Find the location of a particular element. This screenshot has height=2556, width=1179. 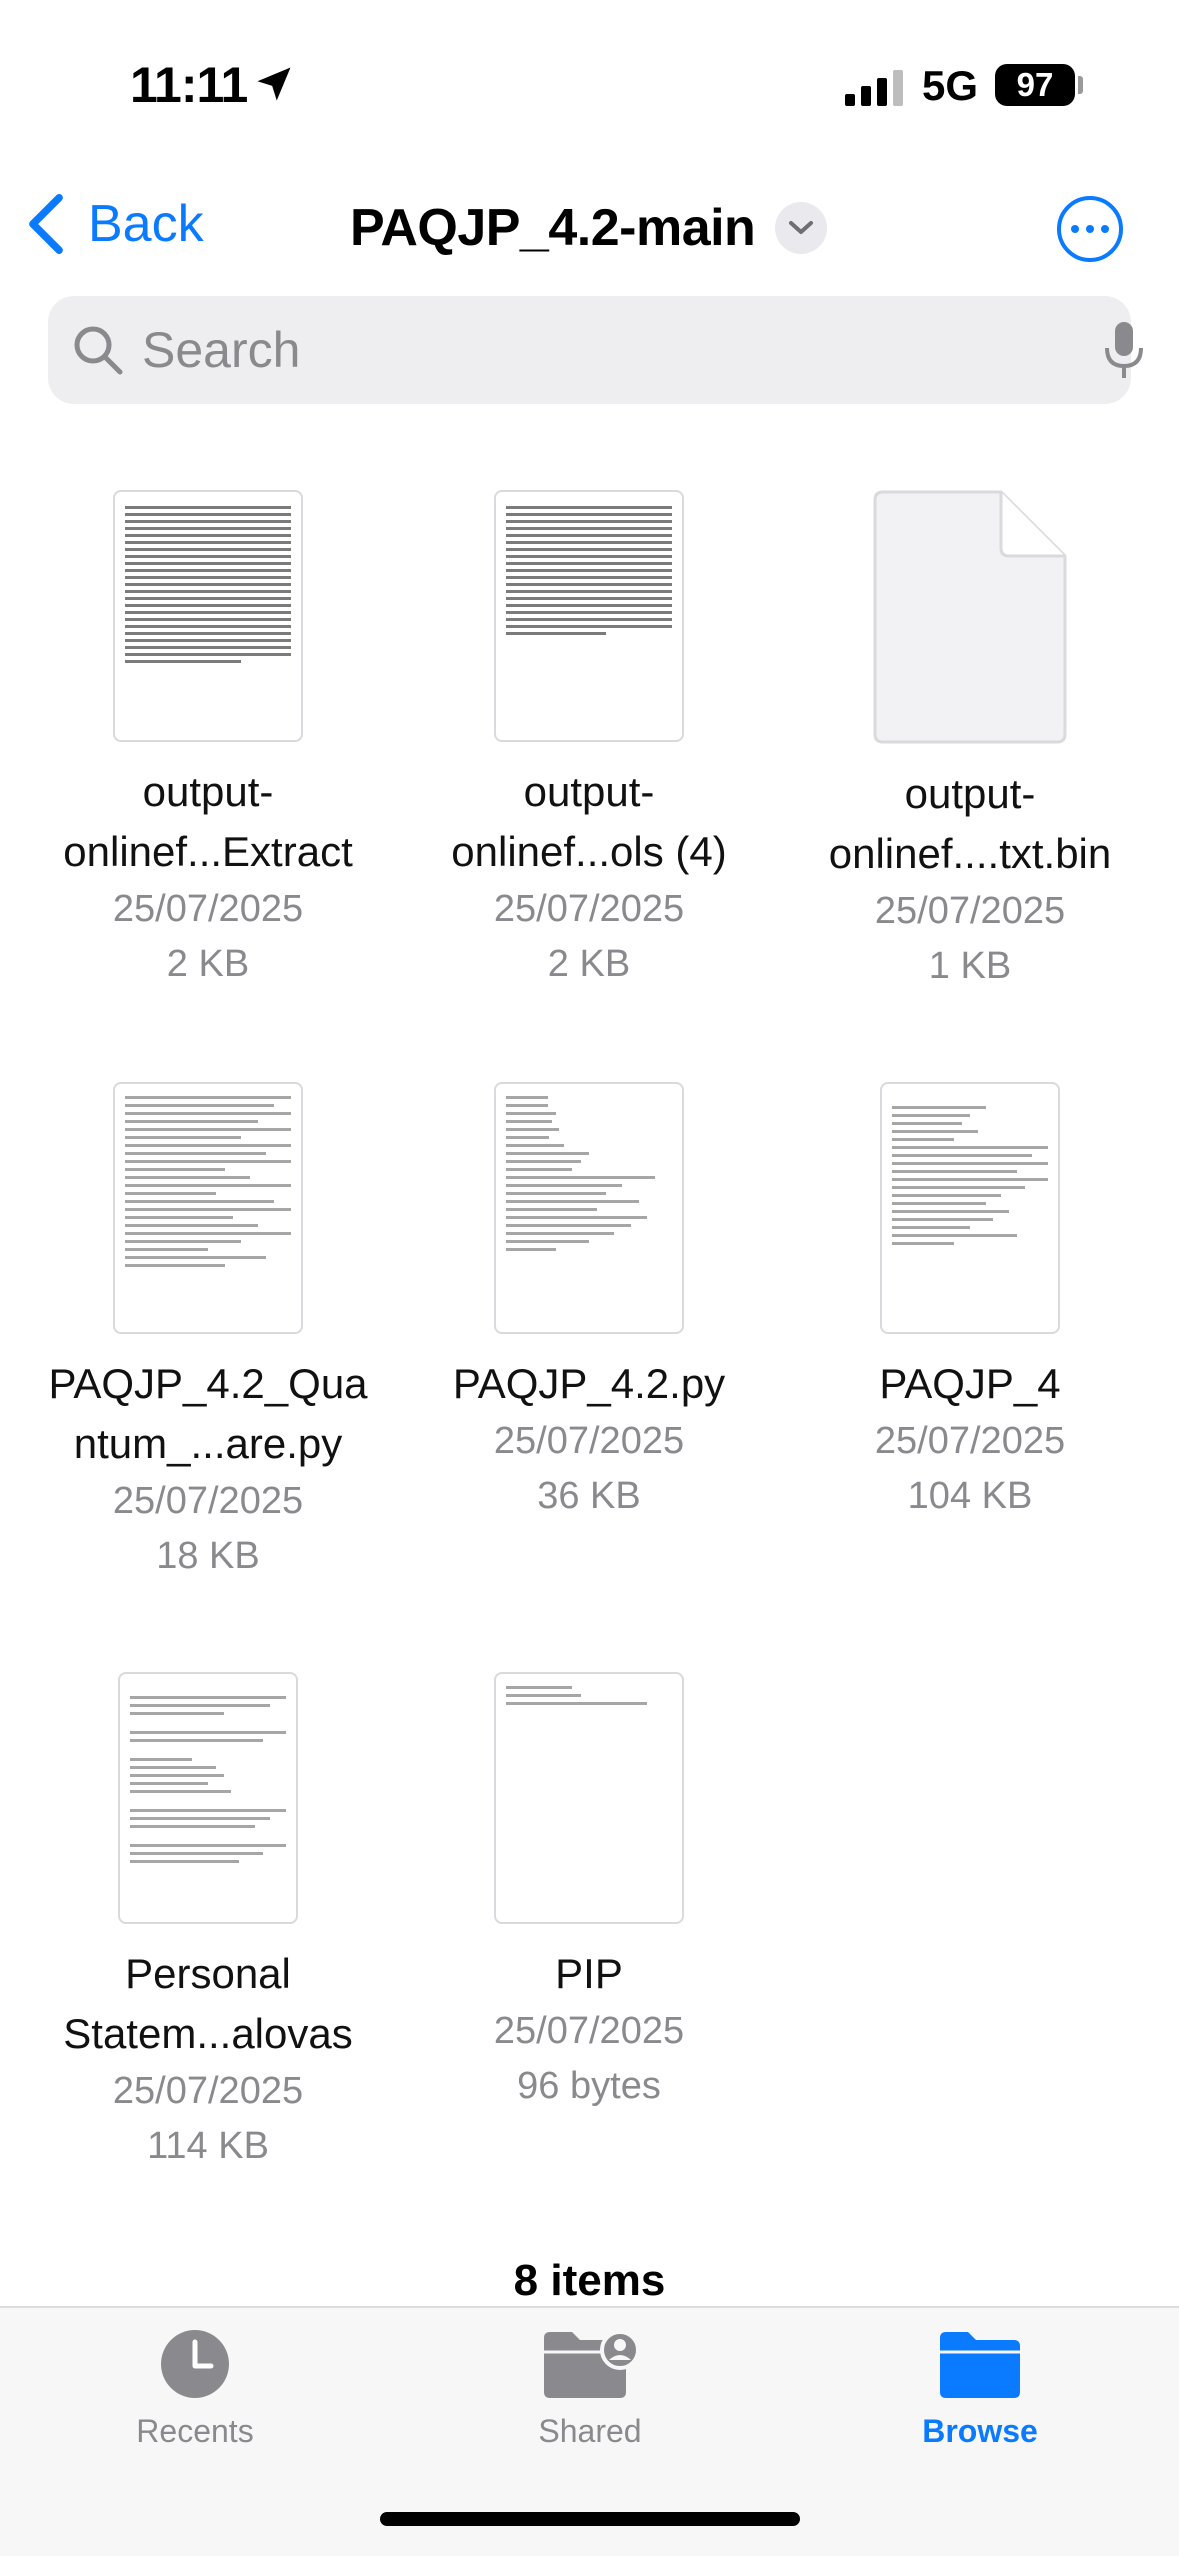

file-item: PAQJP_4.2.py 25/07/2025 36 KB is located at coordinates (589, 1303).